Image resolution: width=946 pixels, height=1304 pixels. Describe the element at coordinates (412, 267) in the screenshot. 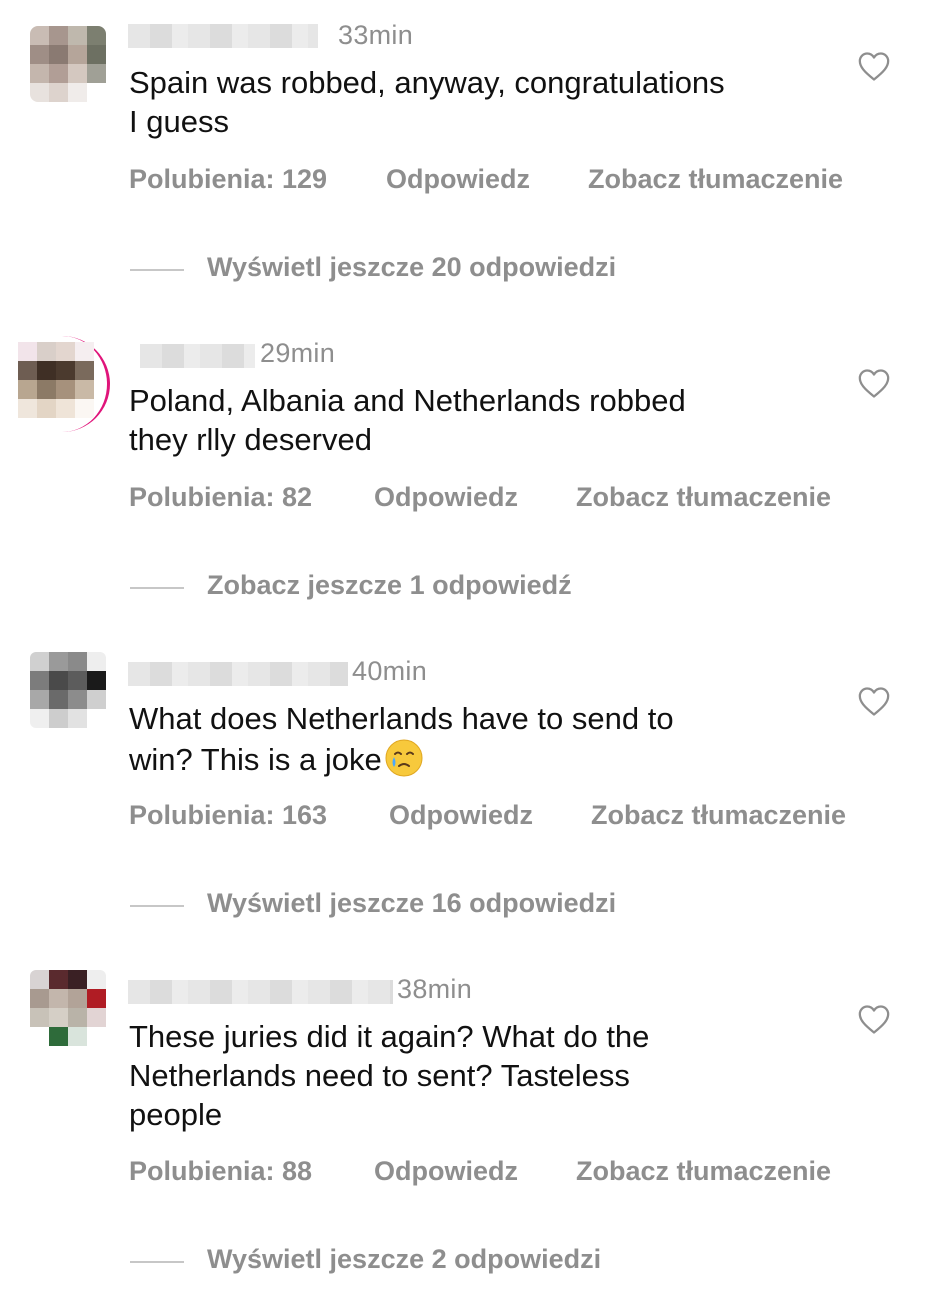

I see `view-replies-label: Wyświetl jeszcze 20 odpowiedzi` at that location.